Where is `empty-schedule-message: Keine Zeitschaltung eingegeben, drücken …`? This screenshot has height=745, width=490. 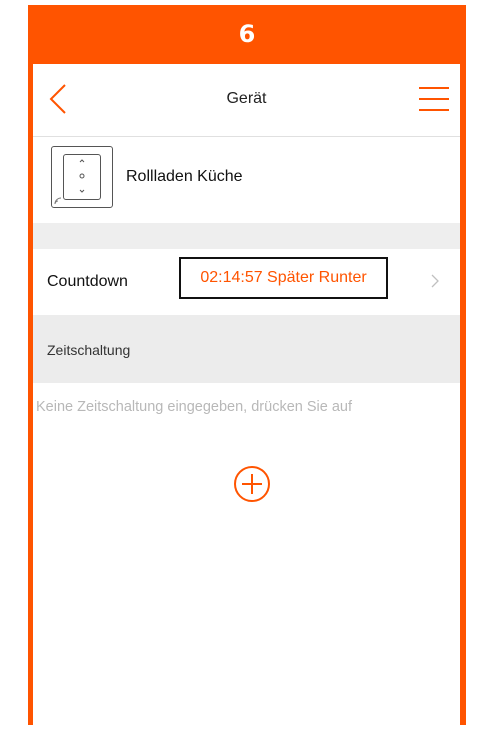 empty-schedule-message: Keine Zeitschaltung eingegeben, drücken … is located at coordinates (194, 407).